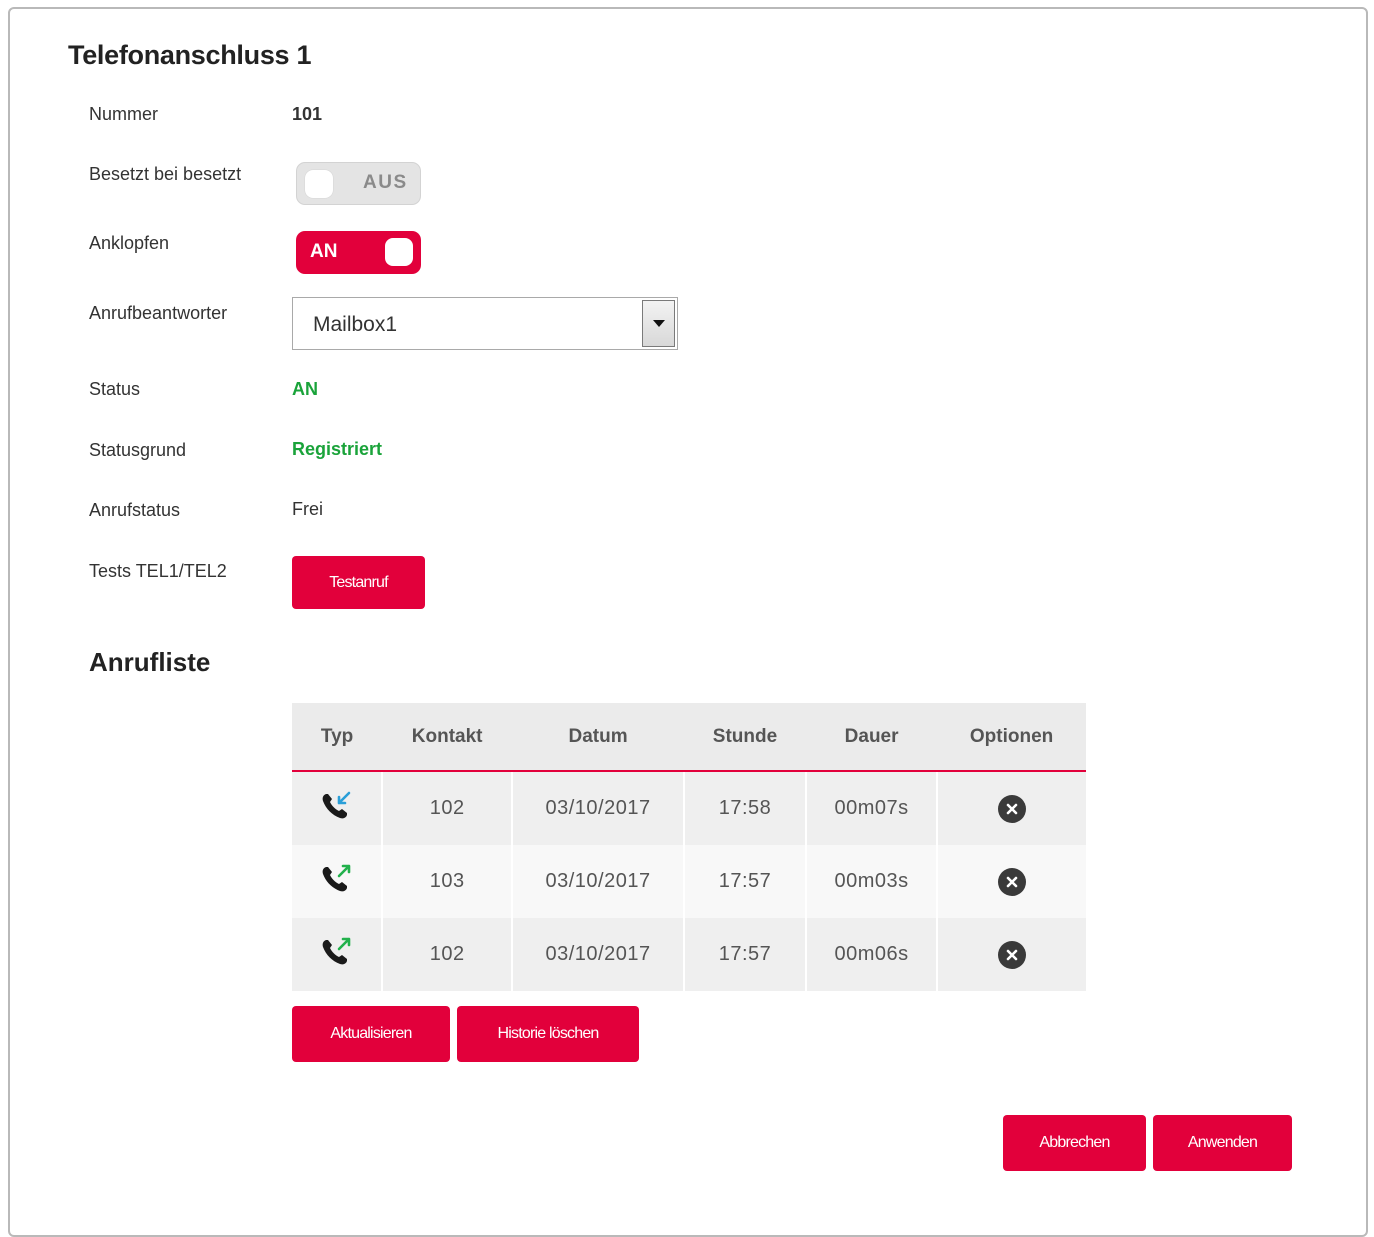  What do you see at coordinates (115, 389) in the screenshot?
I see `status-label: Status` at bounding box center [115, 389].